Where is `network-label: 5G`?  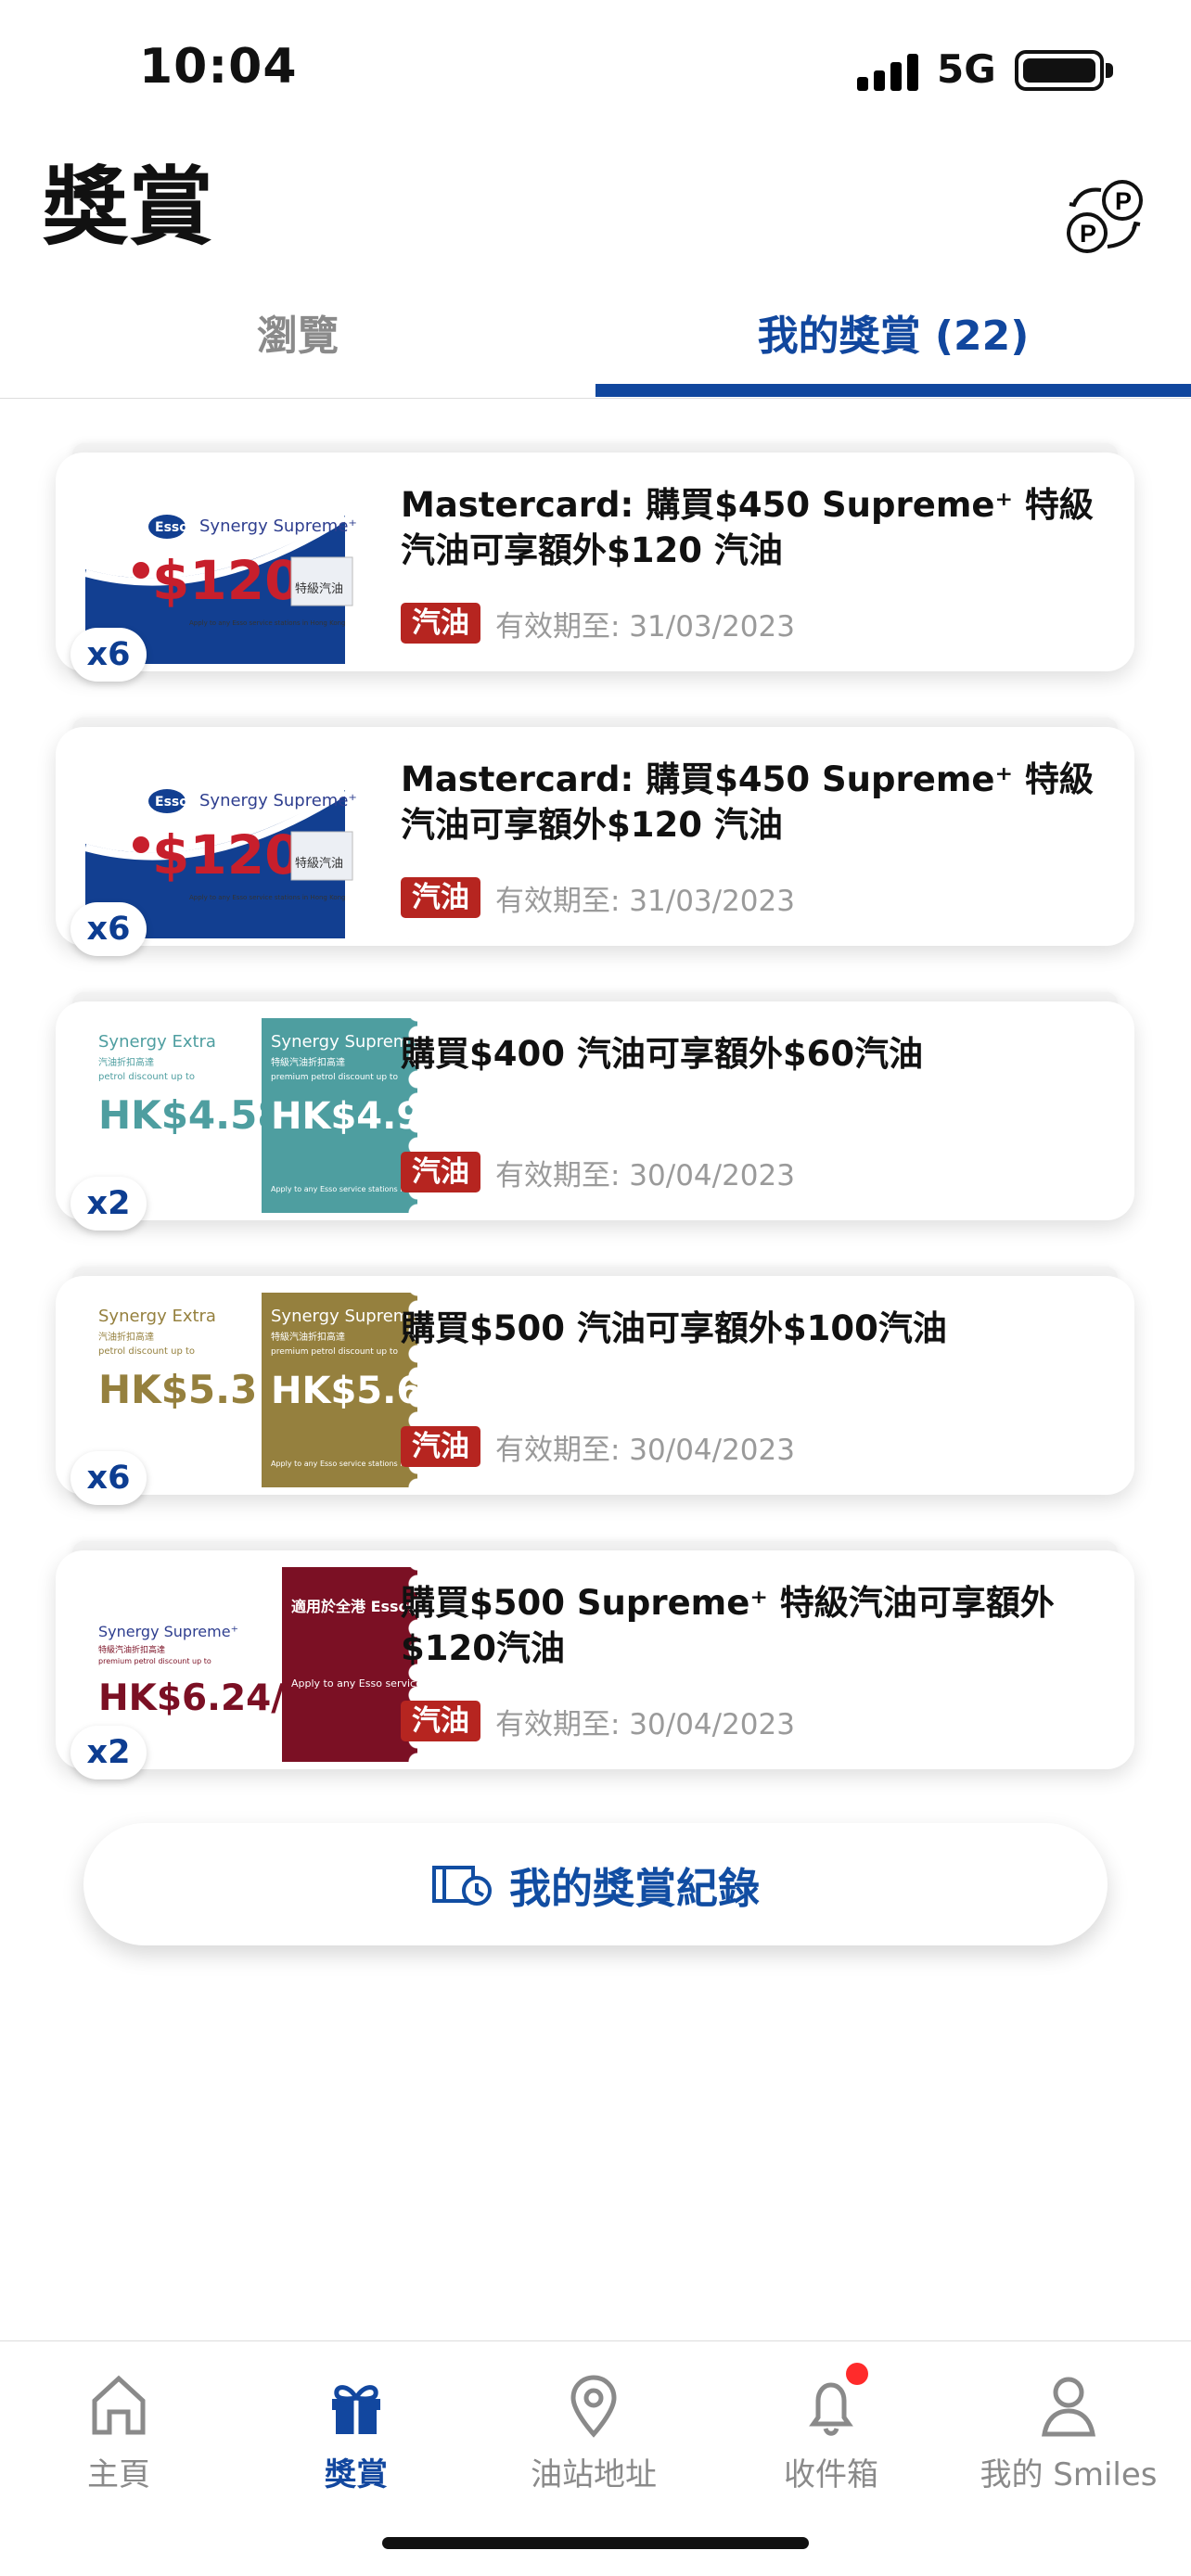 network-label: 5G is located at coordinates (966, 69).